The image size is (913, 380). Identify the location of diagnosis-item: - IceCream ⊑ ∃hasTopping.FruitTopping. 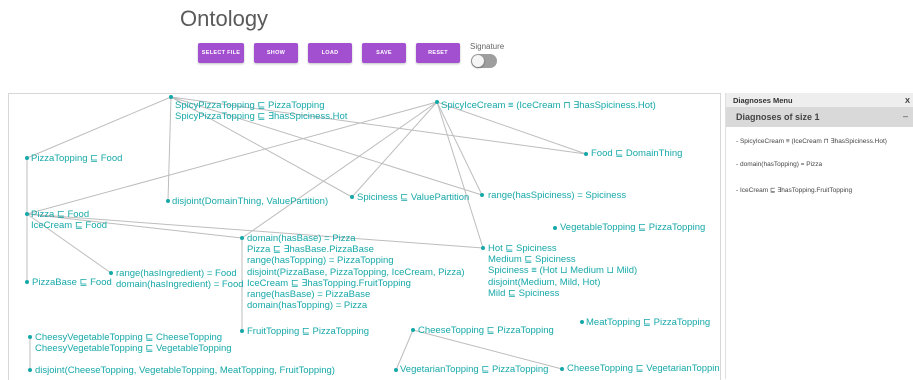
(794, 190).